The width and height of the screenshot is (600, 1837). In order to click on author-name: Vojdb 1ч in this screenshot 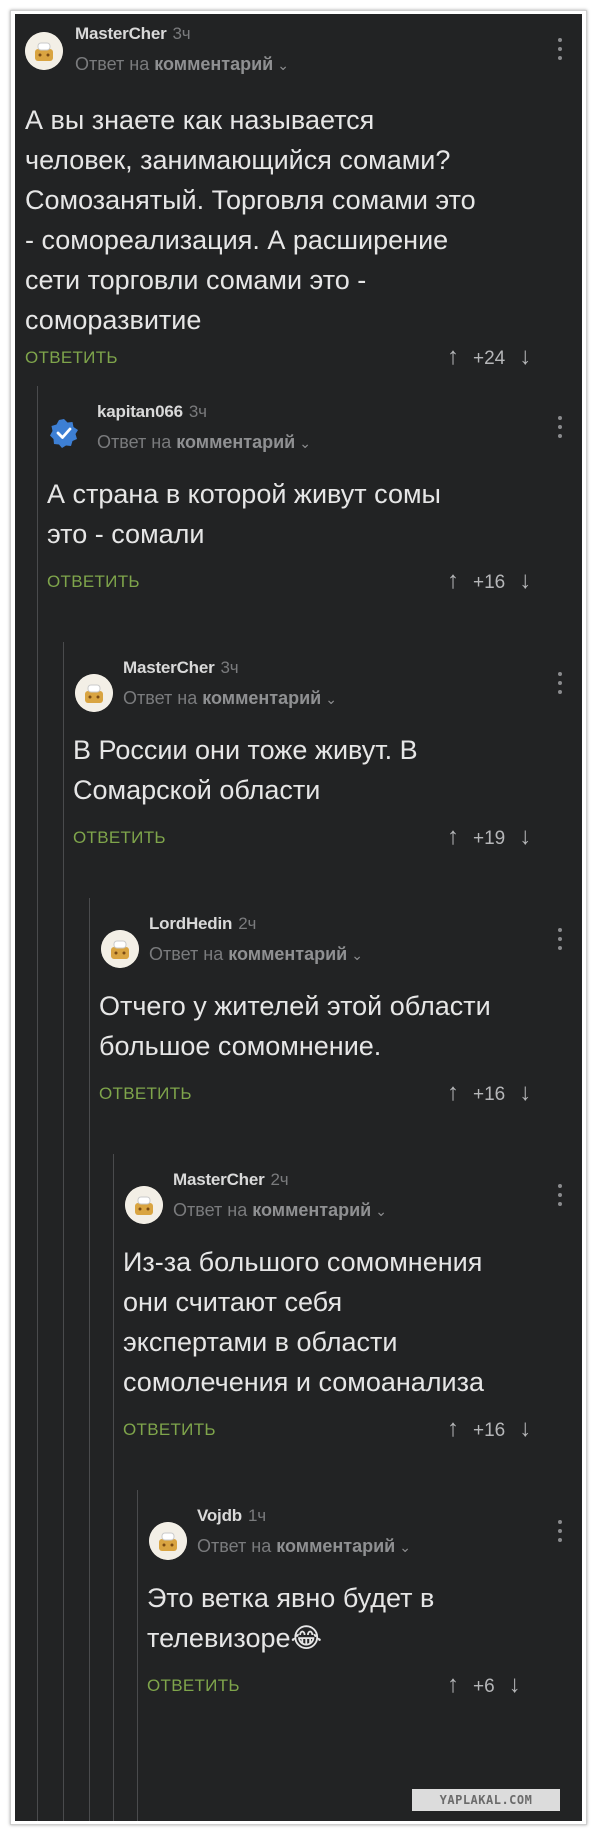, I will do `click(231, 1516)`.